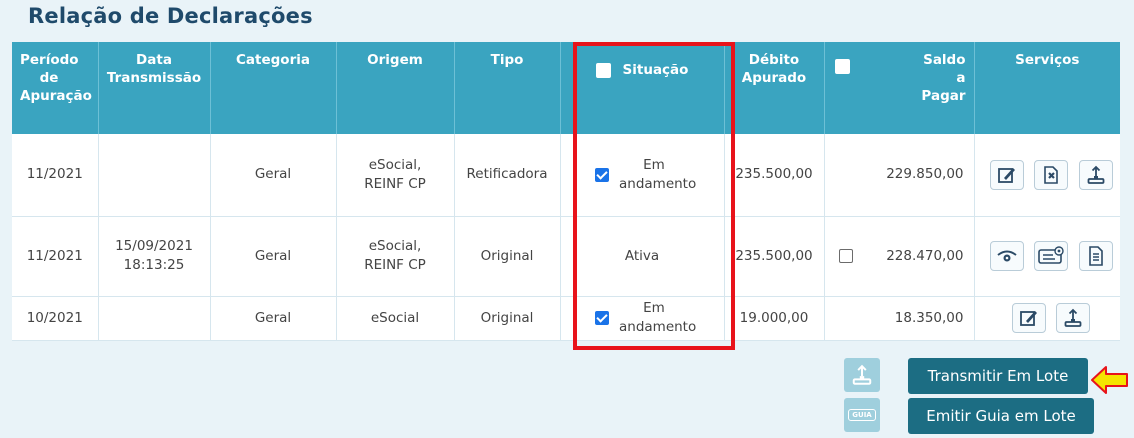 The height and width of the screenshot is (438, 1134). What do you see at coordinates (1109, 380) in the screenshot?
I see `pointer-arrow-icon` at bounding box center [1109, 380].